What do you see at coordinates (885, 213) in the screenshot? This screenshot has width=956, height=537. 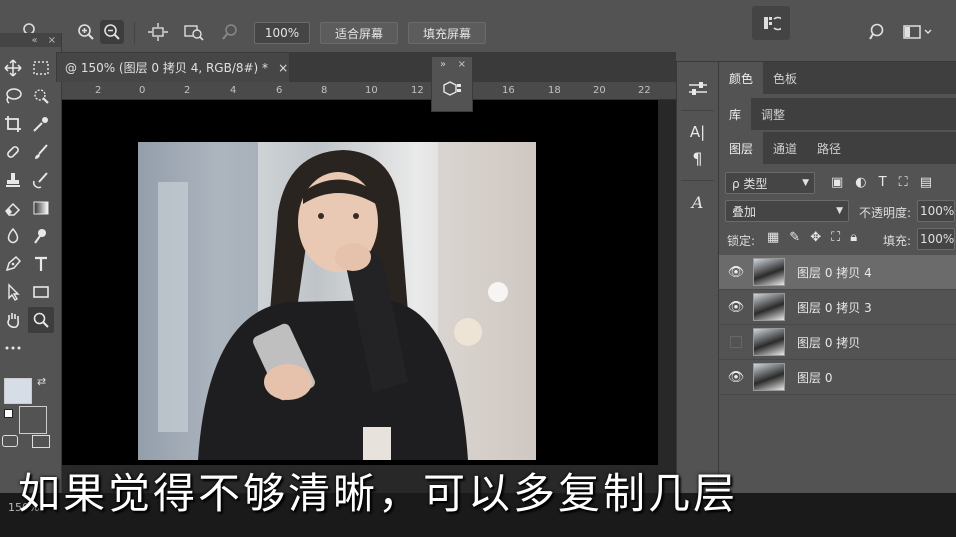 I see `opacity-label: 不透明度:` at bounding box center [885, 213].